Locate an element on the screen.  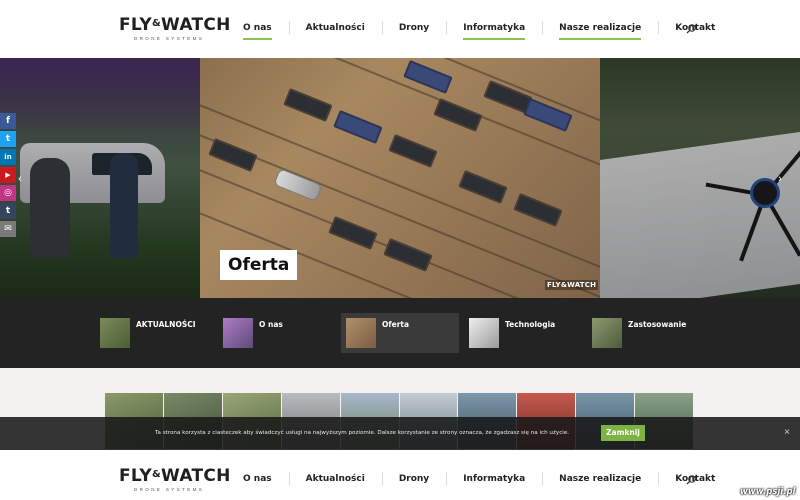
twitter-icon: t is located at coordinates (8, 139).